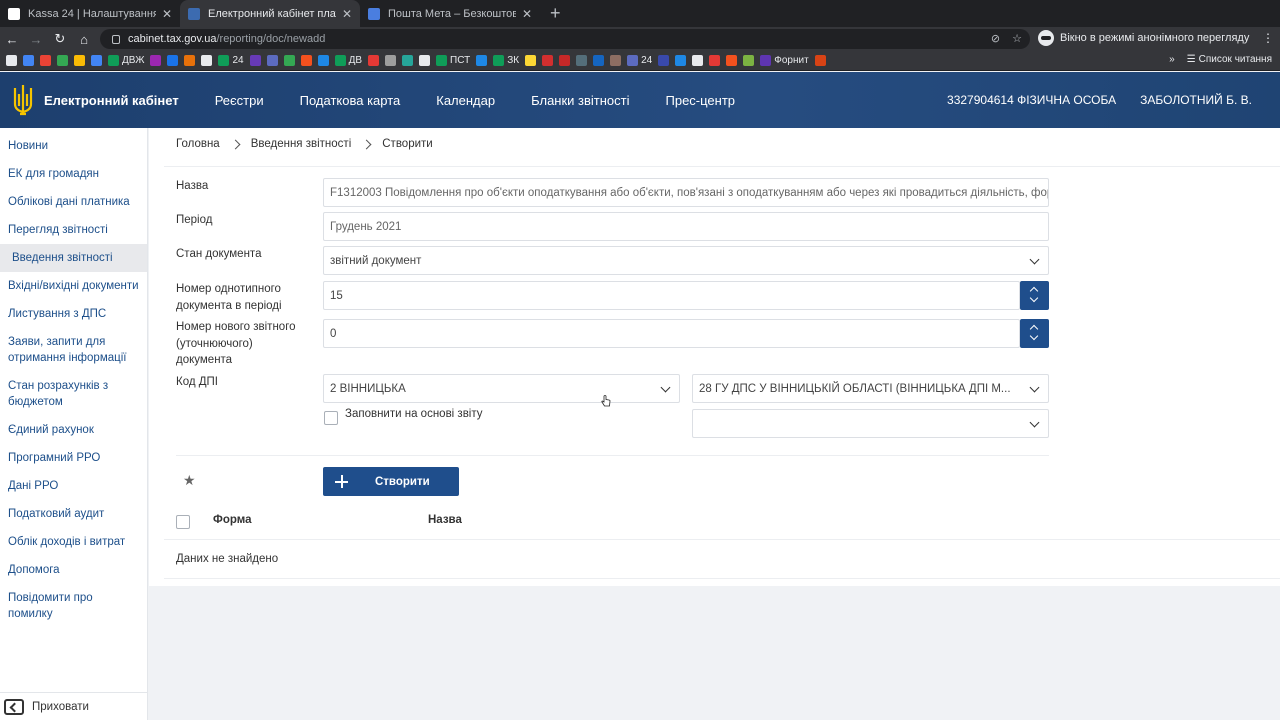 This screenshot has height=720, width=1280. Describe the element at coordinates (465, 100) in the screenshot. I see `nav-item: Календар` at that location.